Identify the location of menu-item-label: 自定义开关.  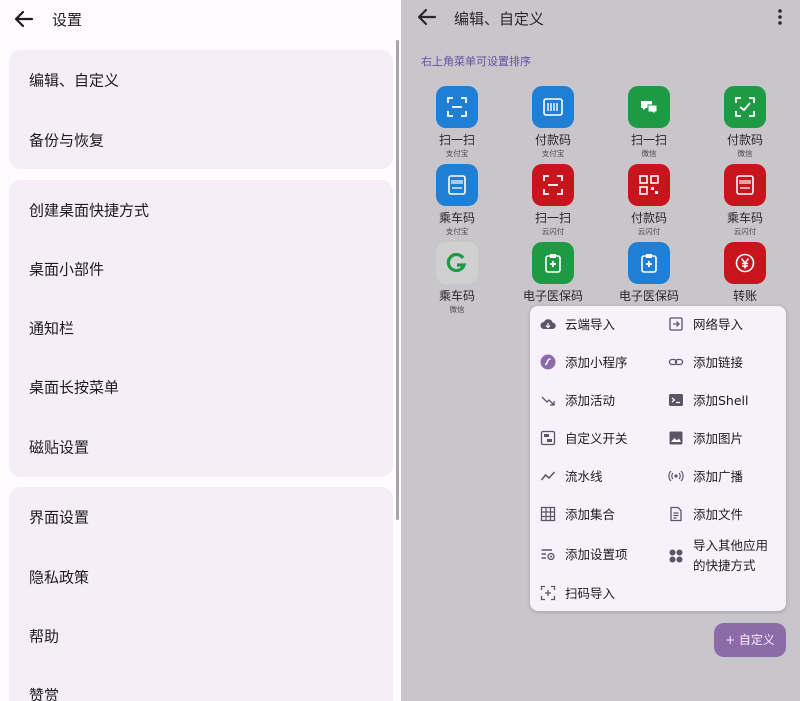
(596, 438).